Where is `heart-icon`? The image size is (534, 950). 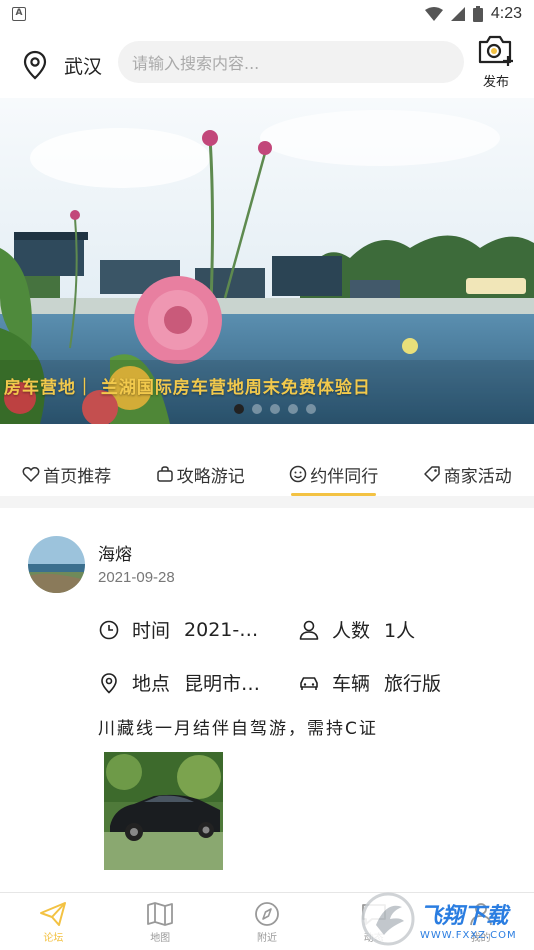
heart-icon is located at coordinates (31, 475).